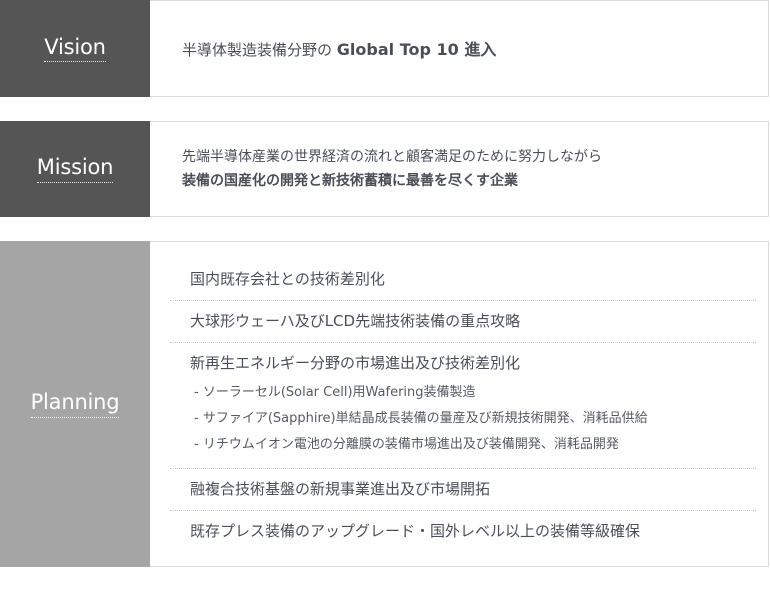  What do you see at coordinates (416, 49) in the screenshot?
I see `vision-text-strong: Global Top 10 進入` at bounding box center [416, 49].